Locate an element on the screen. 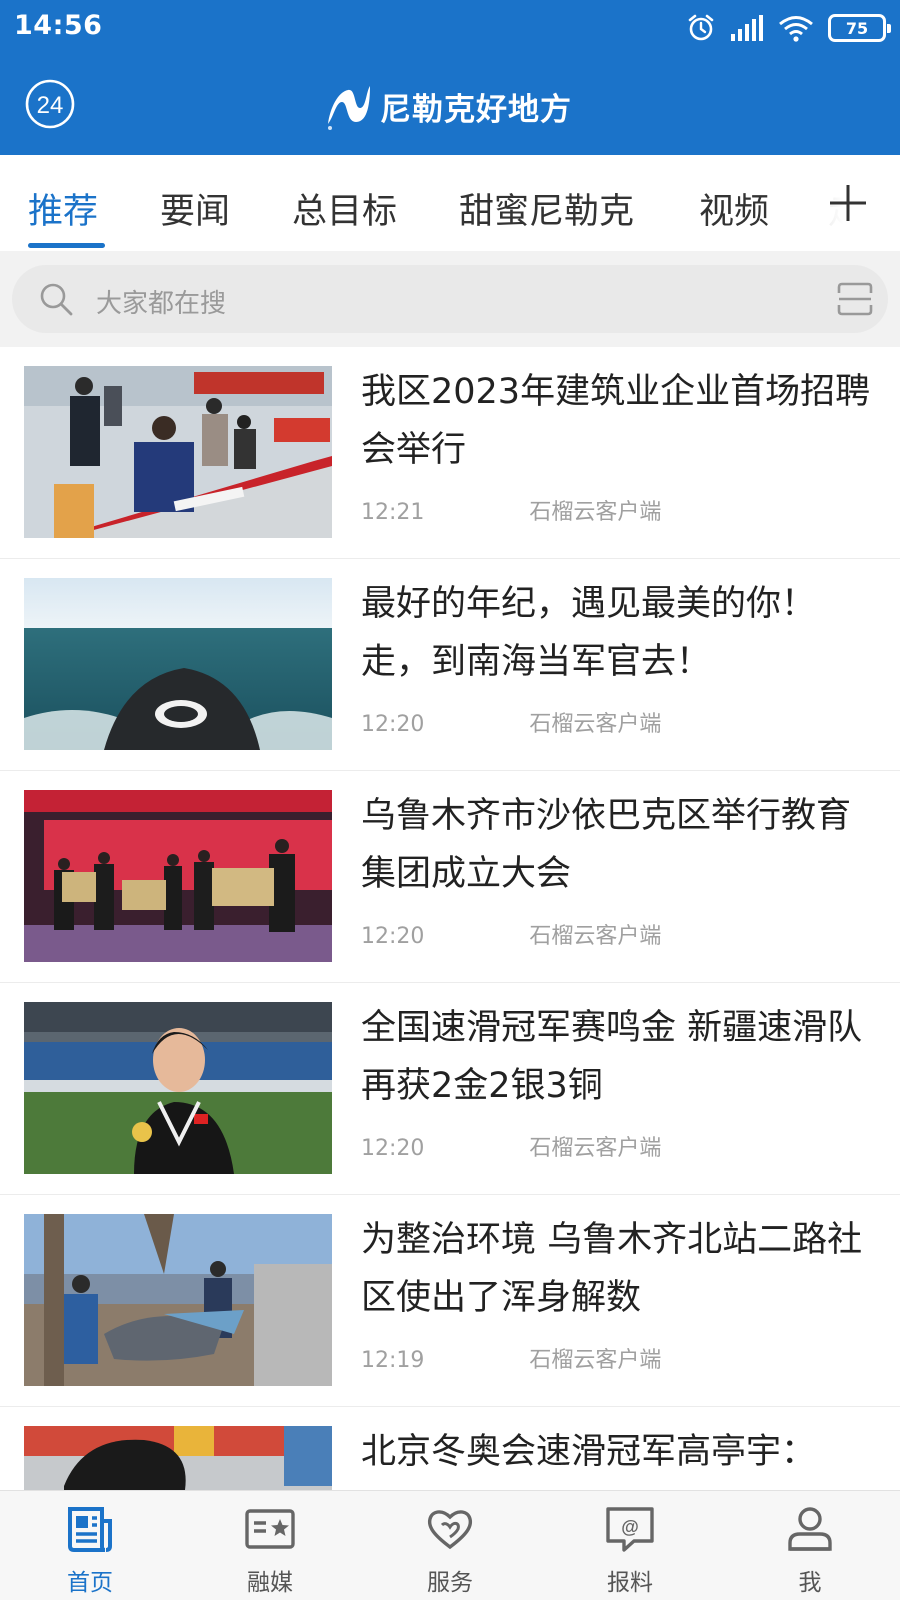  nav-services: 服务 is located at coordinates (450, 1545).